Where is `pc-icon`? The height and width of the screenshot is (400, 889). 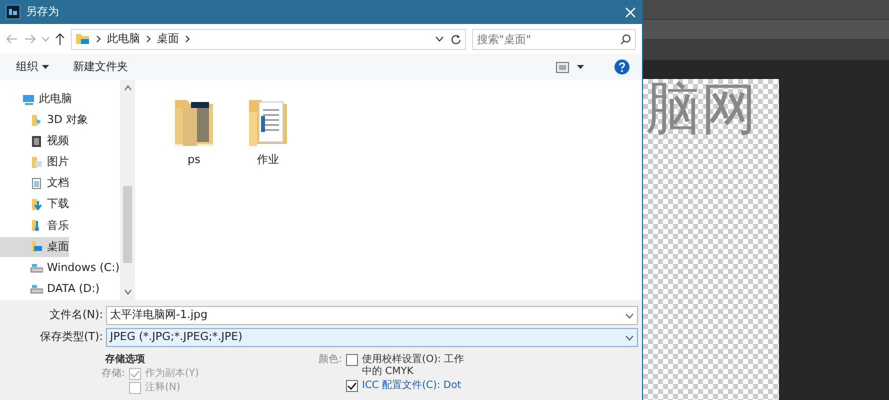 pc-icon is located at coordinates (28, 99).